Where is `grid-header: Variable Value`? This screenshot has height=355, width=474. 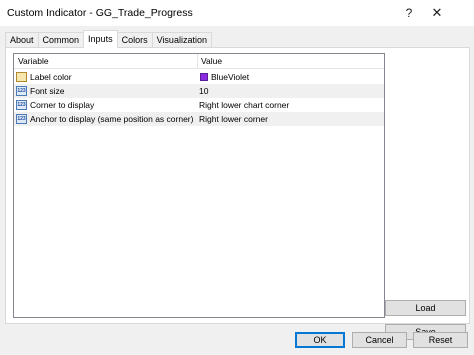 grid-header: Variable Value is located at coordinates (199, 61).